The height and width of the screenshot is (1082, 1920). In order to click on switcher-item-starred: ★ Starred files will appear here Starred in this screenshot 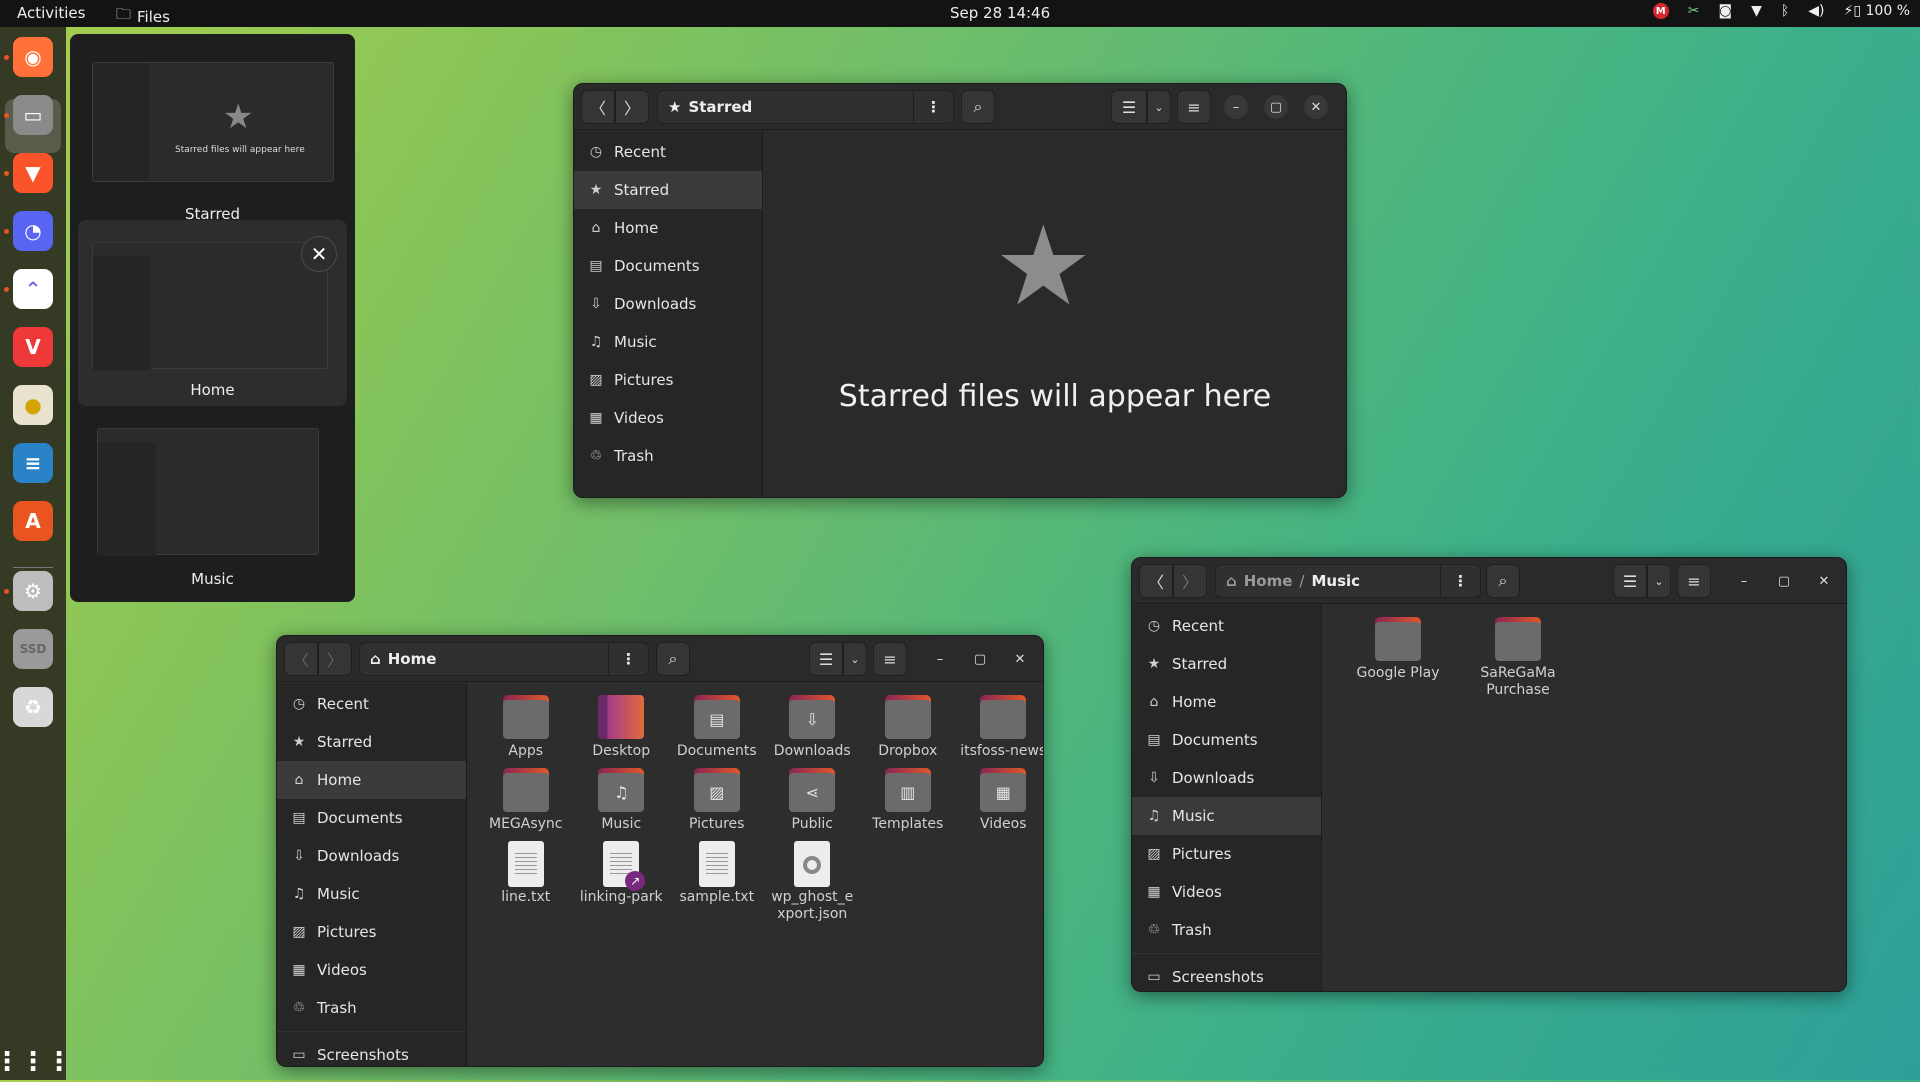, I will do `click(212, 134)`.